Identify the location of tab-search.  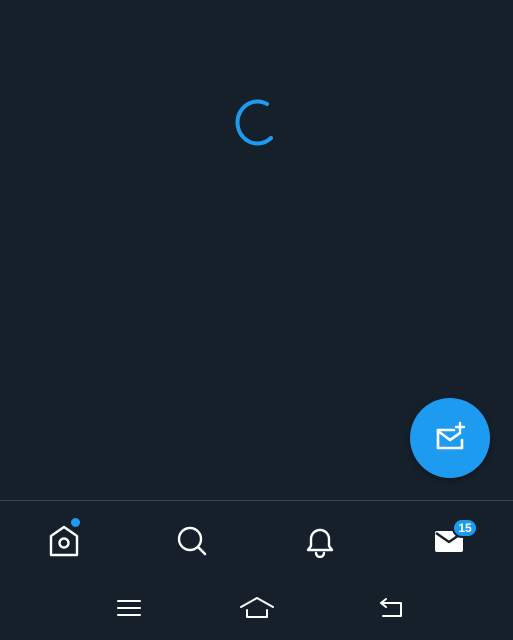
(192, 540).